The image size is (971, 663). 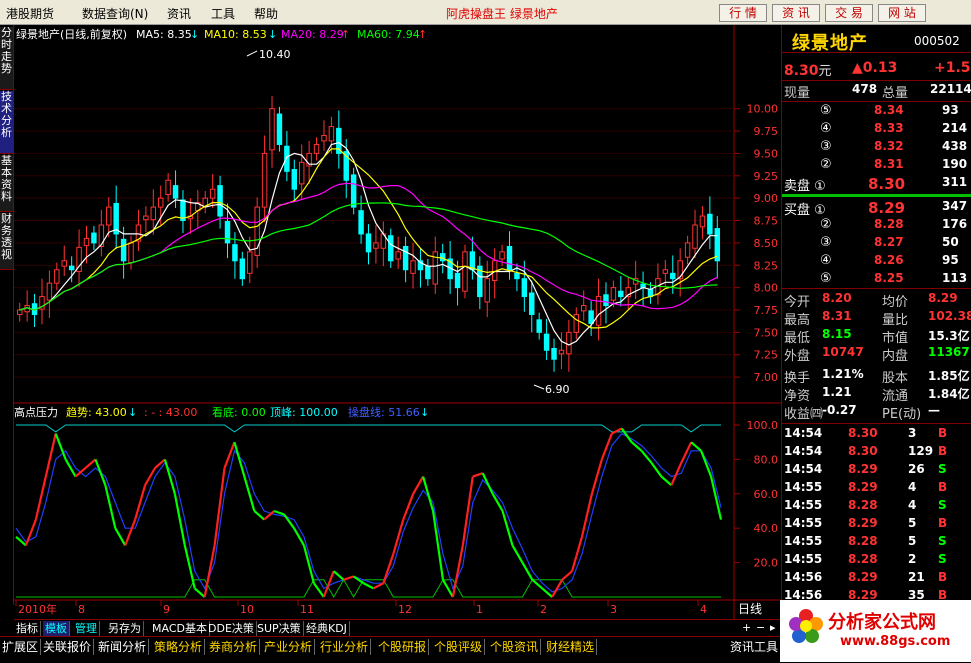 I want to click on table-row: 14:55 8.29 5 B, so click(x=876, y=525).